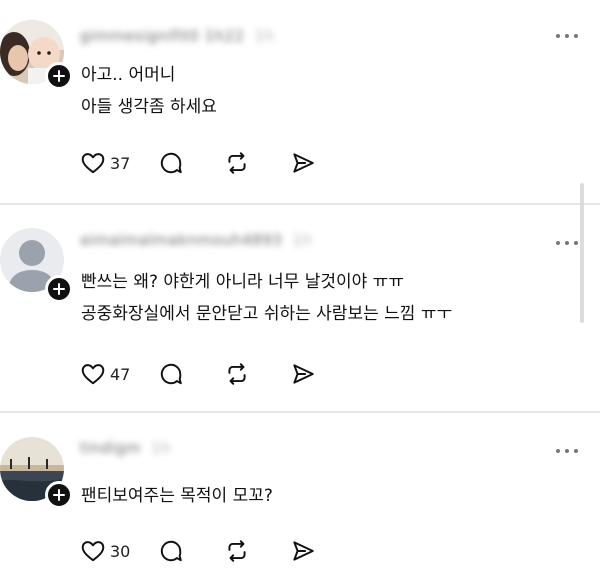 This screenshot has width=600, height=570. I want to click on like-button: 47, so click(105, 374).